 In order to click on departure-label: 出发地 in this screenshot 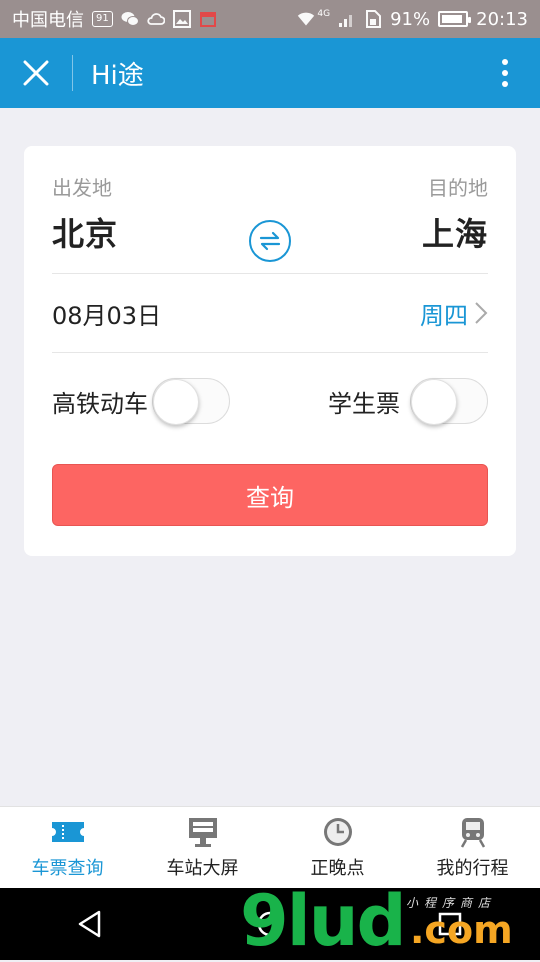, I will do `click(82, 188)`.